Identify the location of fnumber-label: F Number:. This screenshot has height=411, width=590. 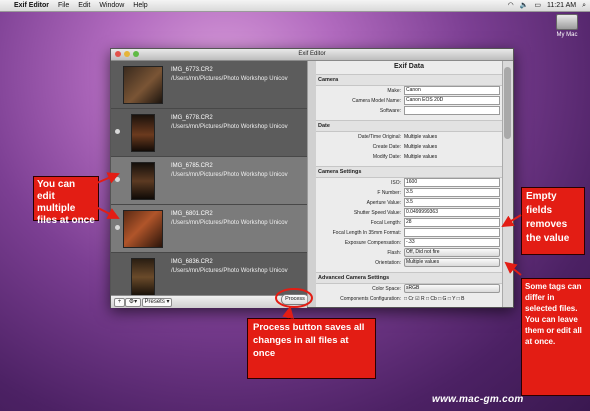
(389, 193).